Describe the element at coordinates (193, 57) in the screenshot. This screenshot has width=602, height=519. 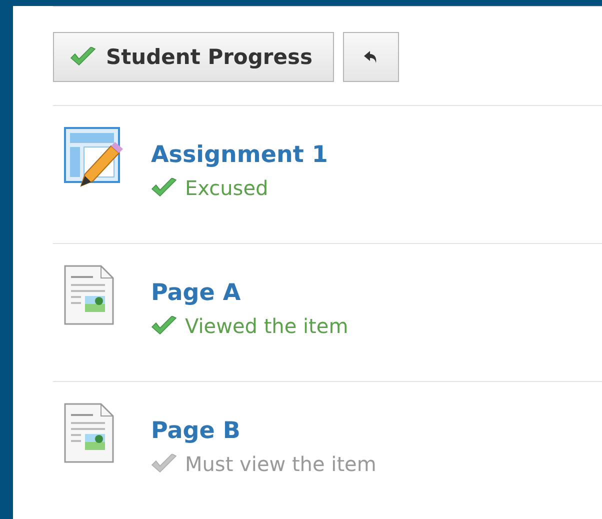
I see `student-progress-button: Student Progress` at that location.